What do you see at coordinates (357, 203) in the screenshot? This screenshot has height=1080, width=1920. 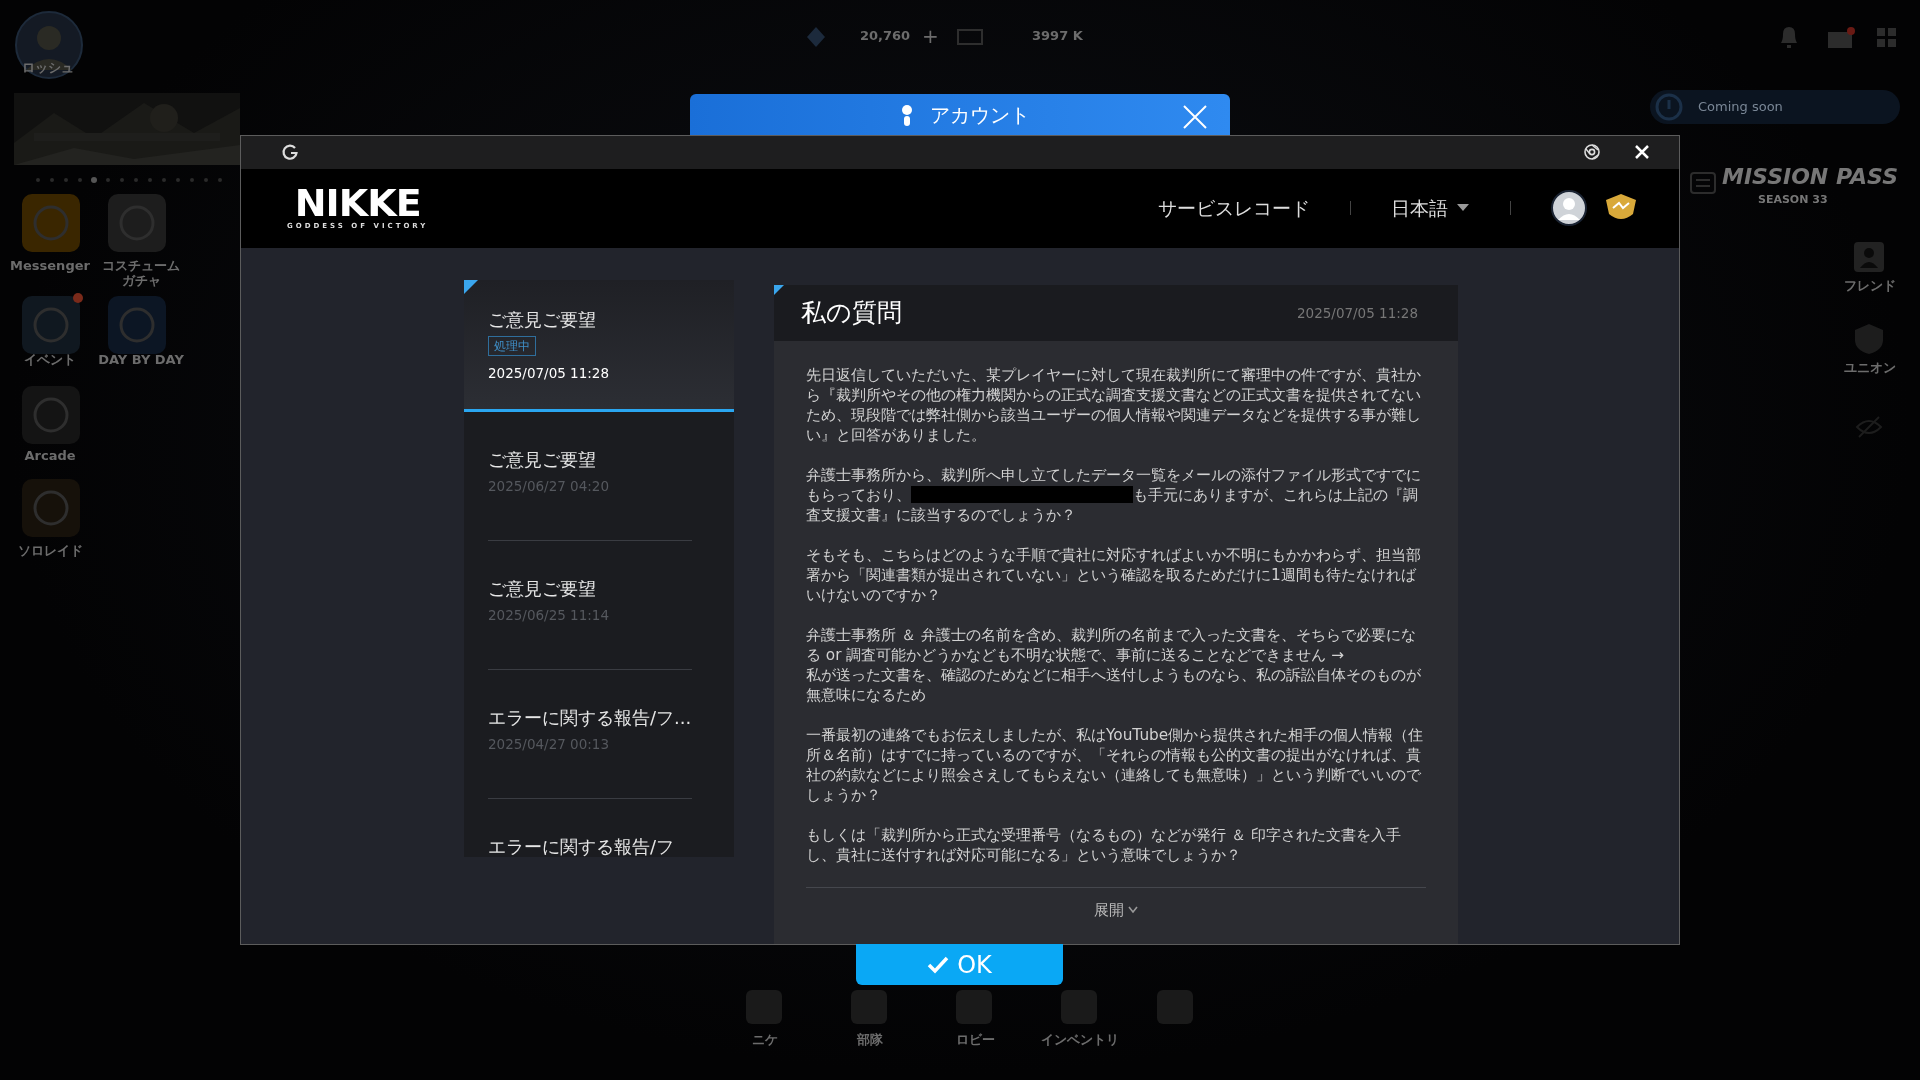 I see `logo-title: NIKKE` at bounding box center [357, 203].